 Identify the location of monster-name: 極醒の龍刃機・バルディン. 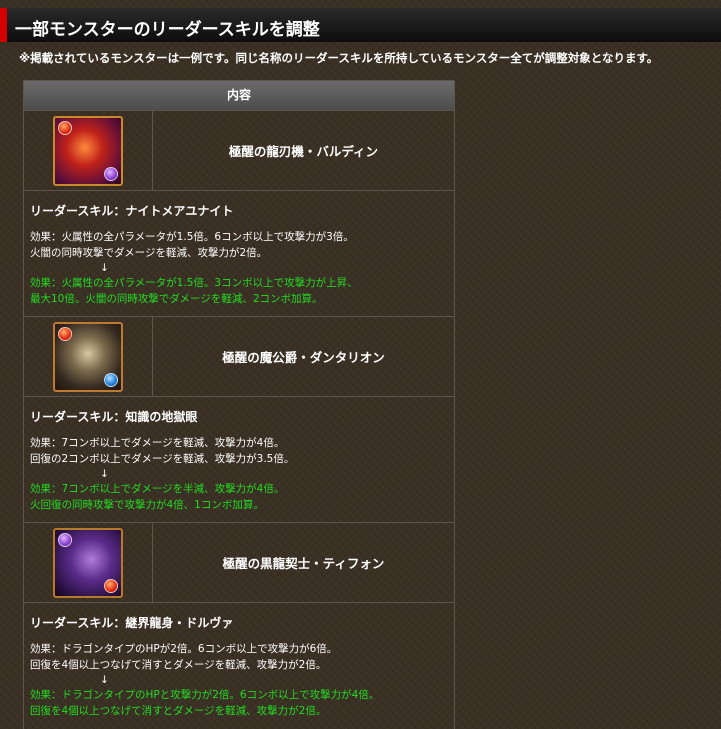
(303, 151).